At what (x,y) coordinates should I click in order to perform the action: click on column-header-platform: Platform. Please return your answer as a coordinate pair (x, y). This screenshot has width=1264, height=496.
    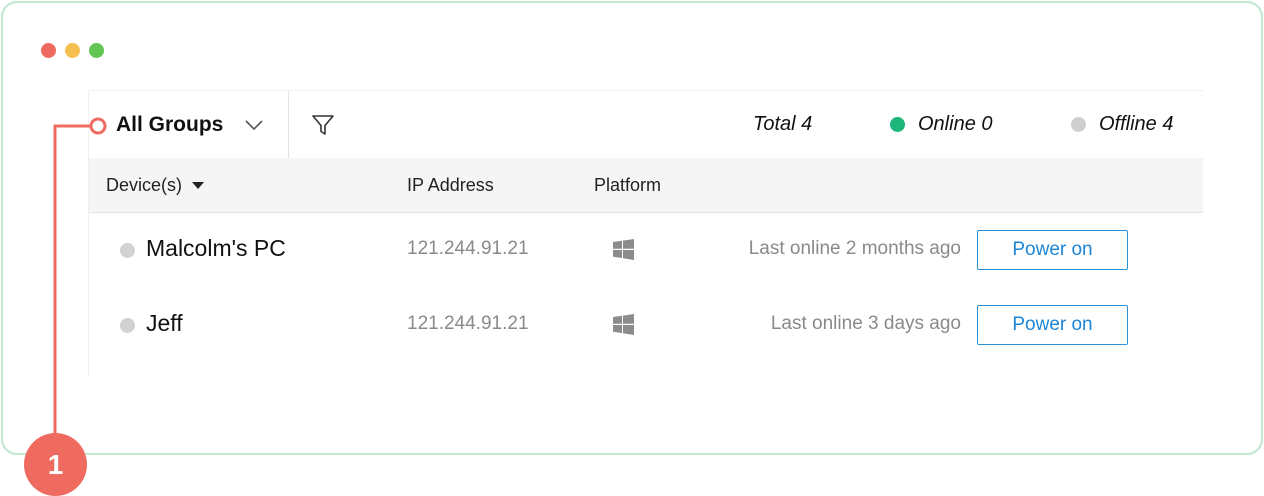
    Looking at the image, I should click on (628, 185).